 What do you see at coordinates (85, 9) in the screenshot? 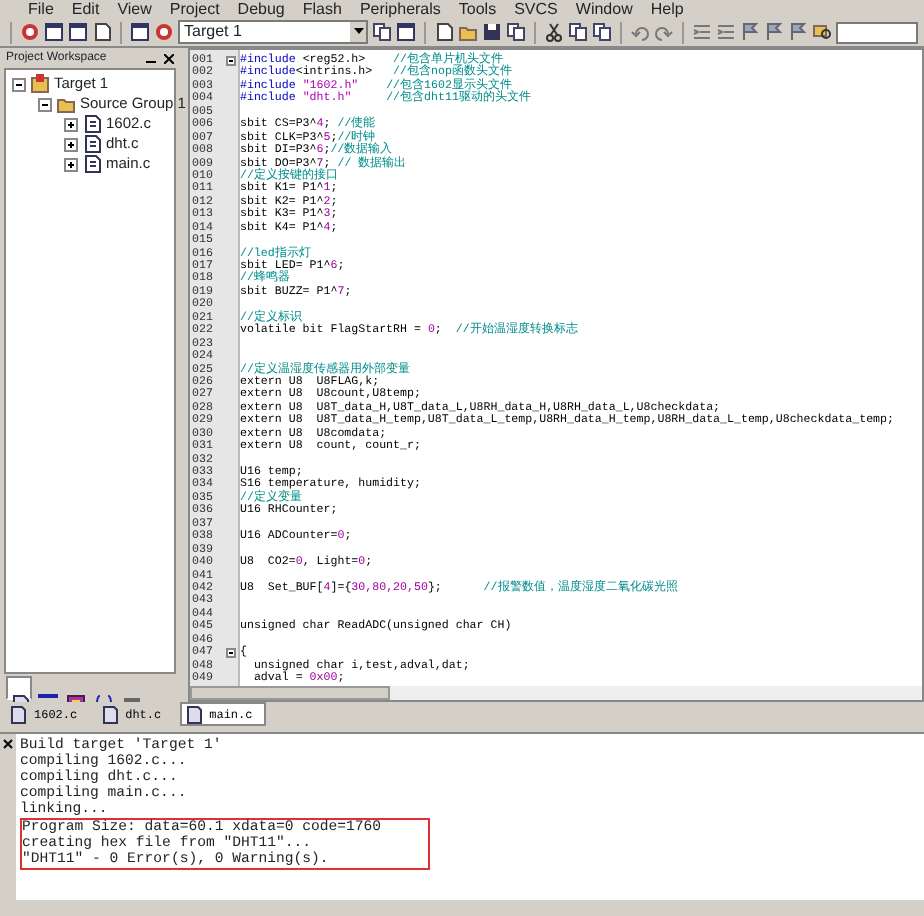
I see `menu-item: Edit` at bounding box center [85, 9].